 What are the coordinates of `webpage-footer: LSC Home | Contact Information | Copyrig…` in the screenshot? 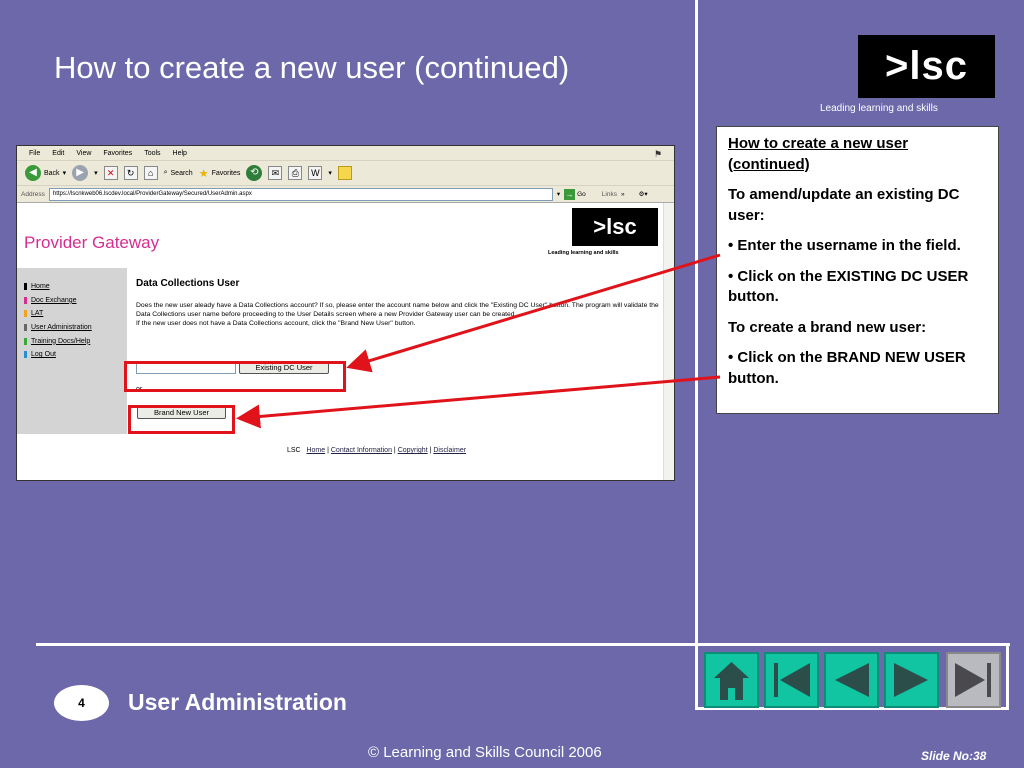 It's located at (377, 450).